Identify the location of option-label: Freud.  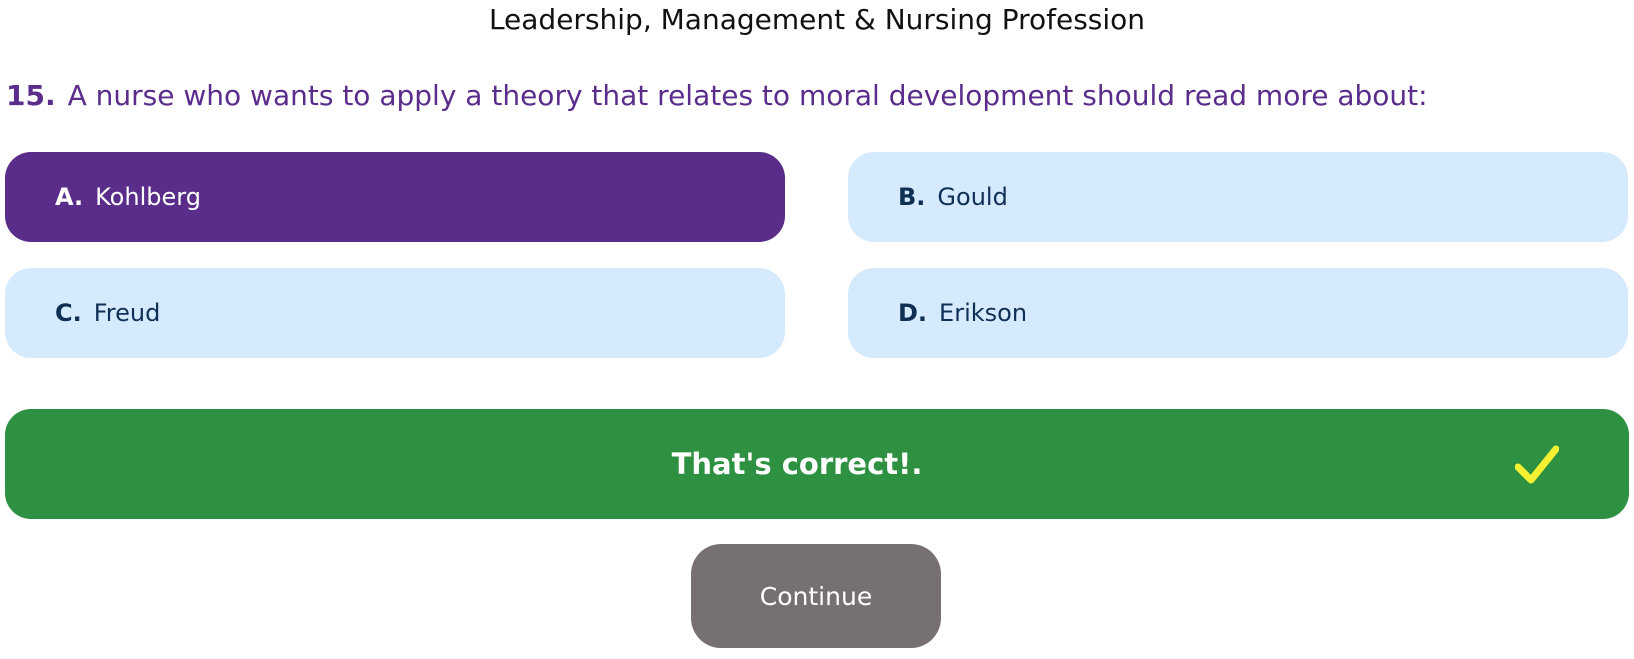
(127, 313).